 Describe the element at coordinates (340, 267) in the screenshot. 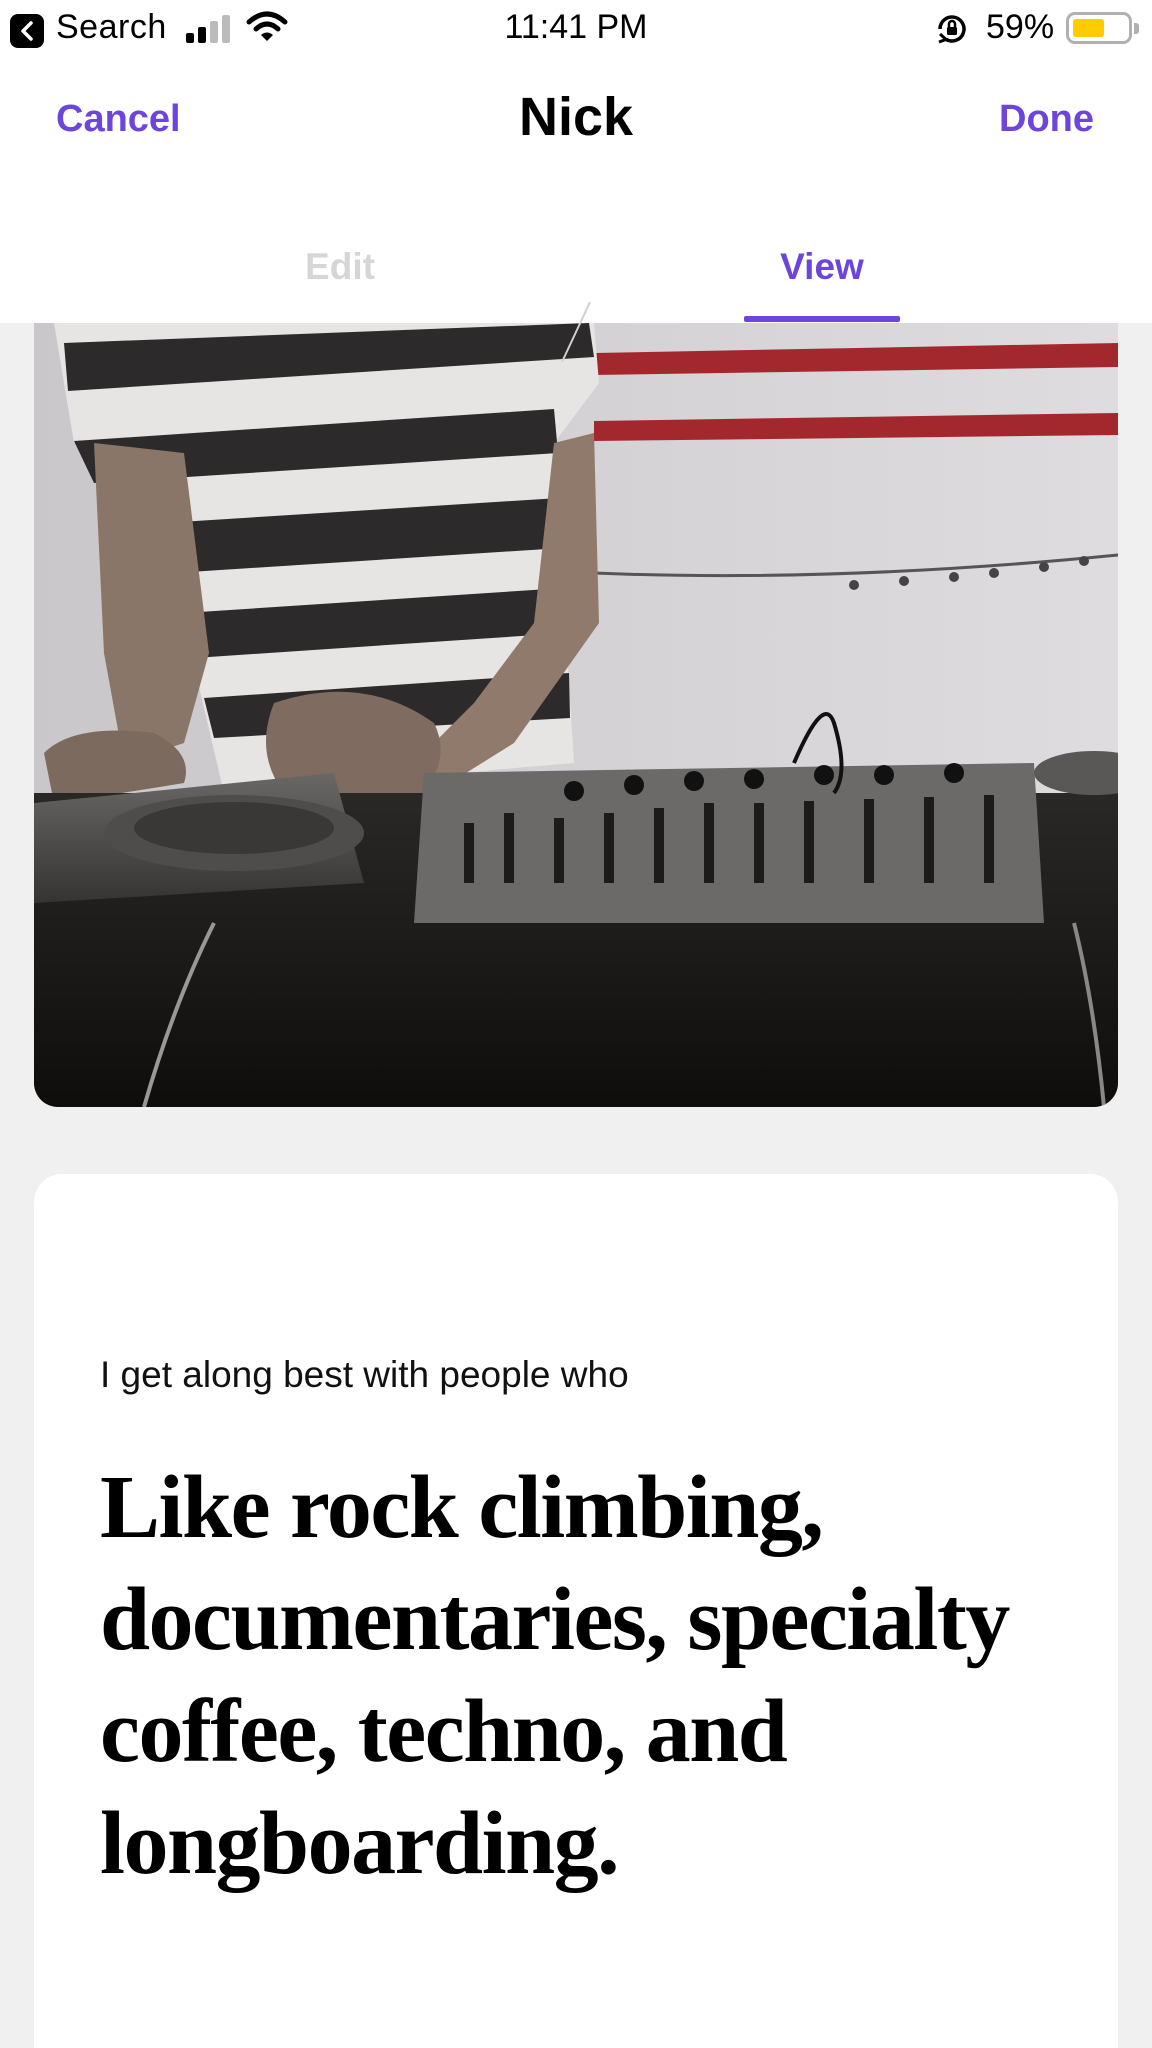

I see `tab-edit: Edit` at that location.